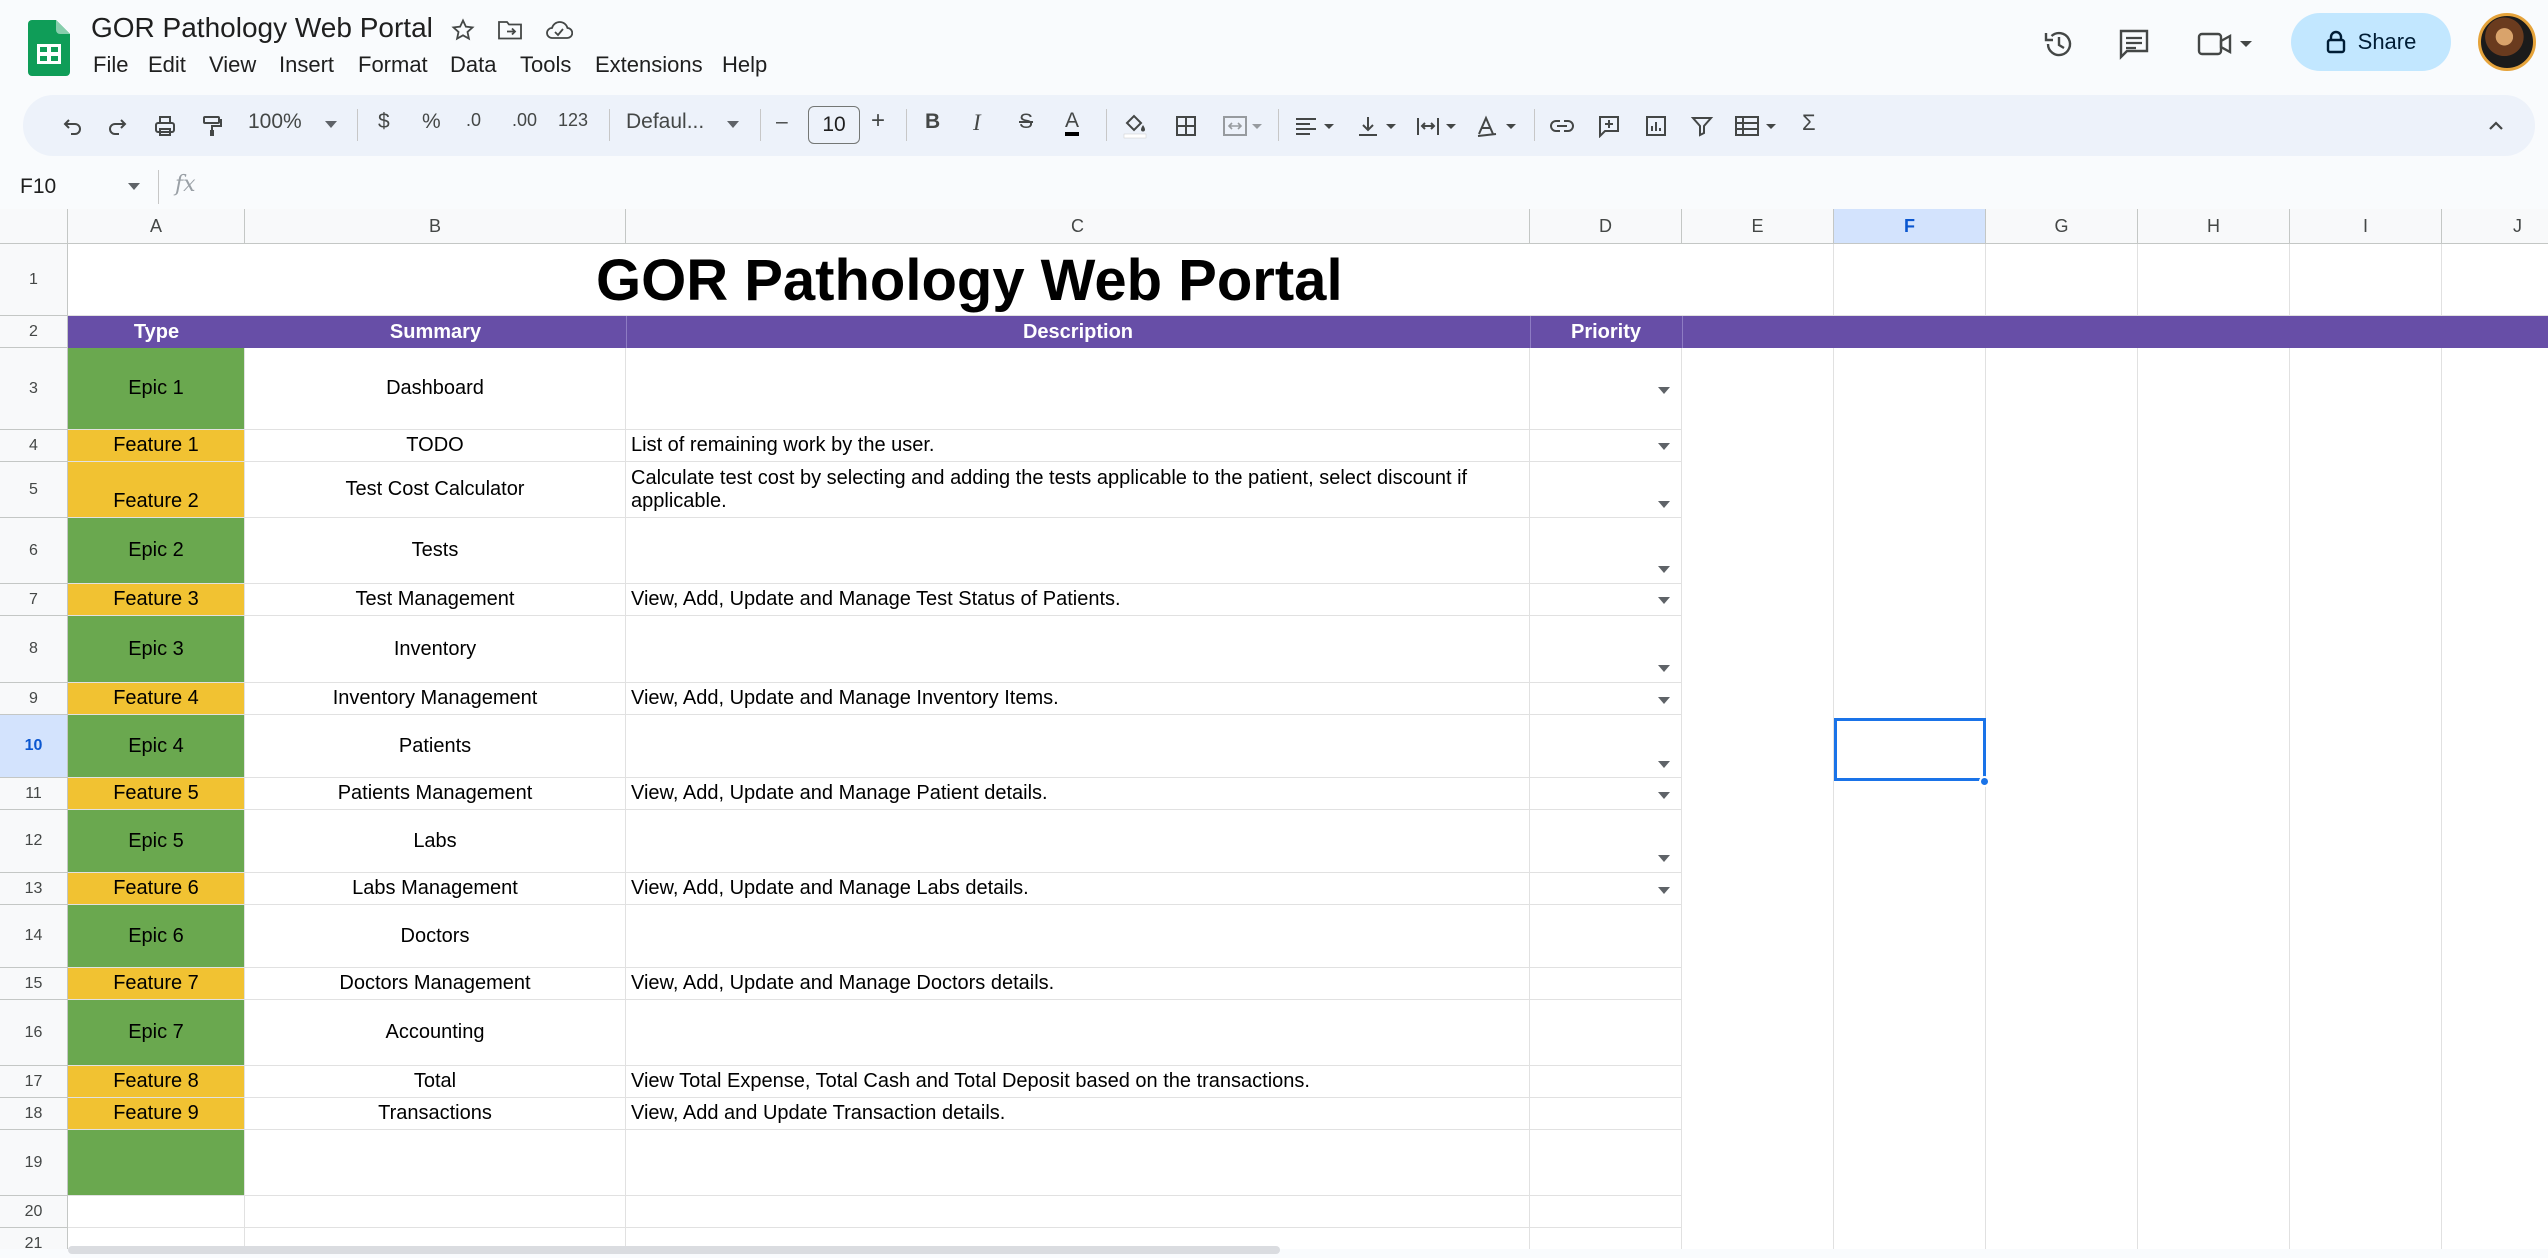 This screenshot has width=2548, height=1258. I want to click on strikethrough-button: S, so click(1026, 122).